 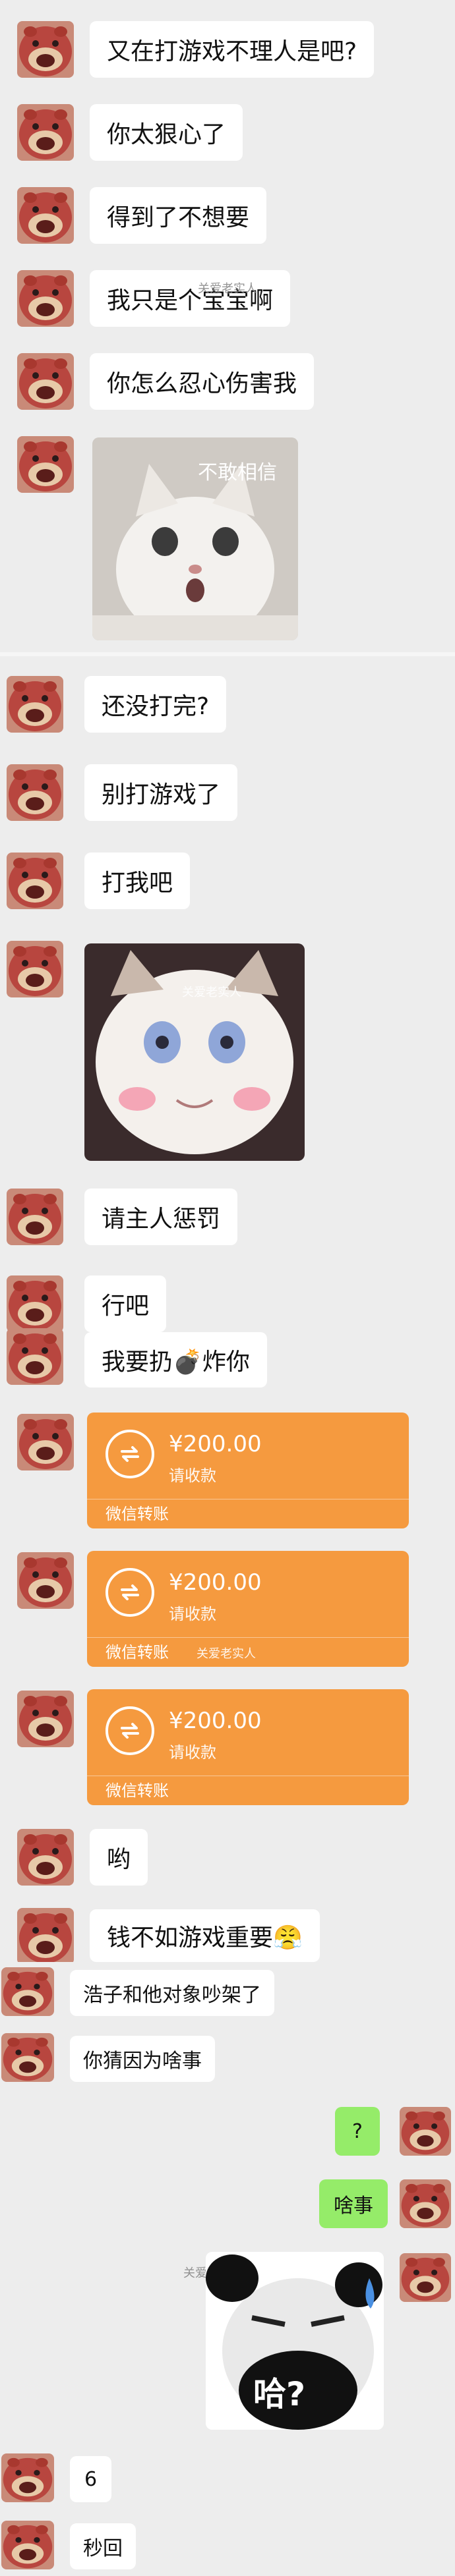 I want to click on message-bubble: 你太狠心了, so click(x=166, y=132).